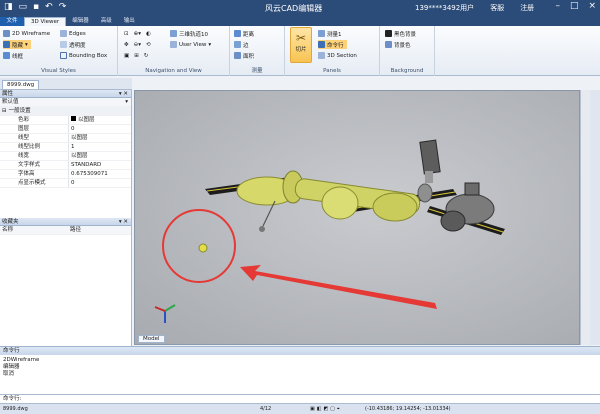  I want to click on area-button: 面积, so click(244, 55).